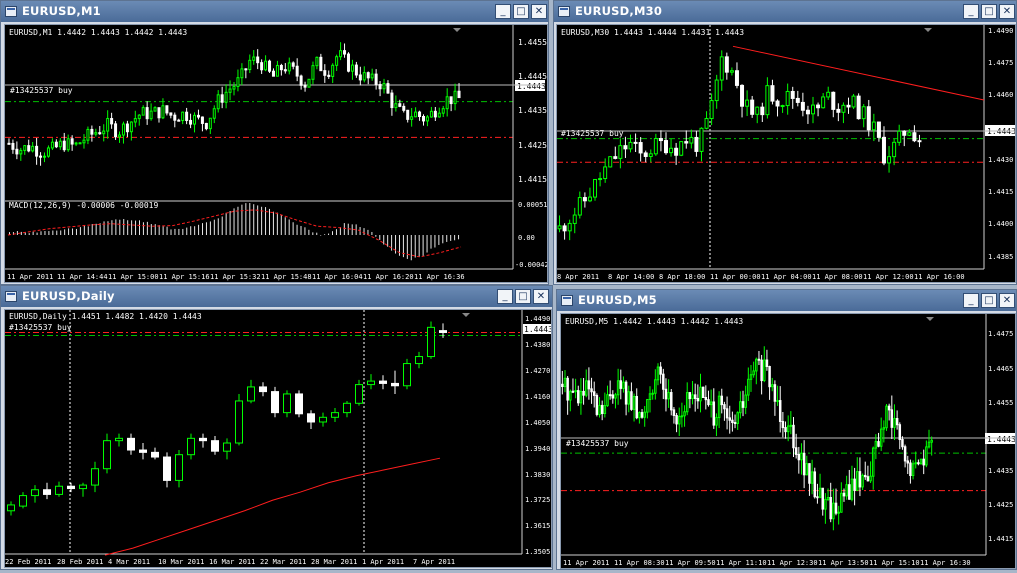 The height and width of the screenshot is (573, 1017). I want to click on price-axis-label: 1.4460, so click(1000, 95).